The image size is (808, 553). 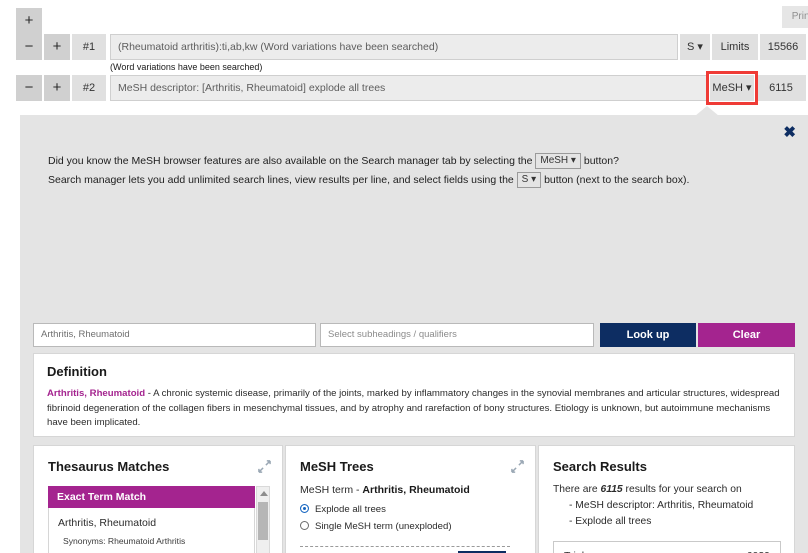 I want to click on mesh-term-prefix: MeSH term -, so click(x=331, y=490).